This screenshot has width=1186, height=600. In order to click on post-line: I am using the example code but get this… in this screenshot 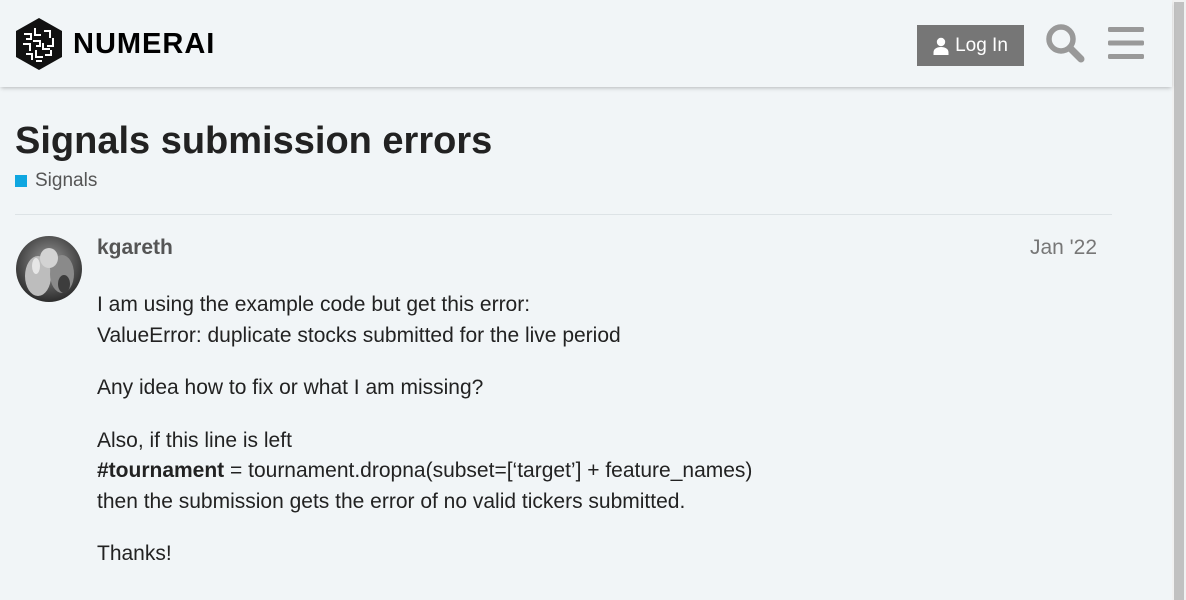, I will do `click(314, 304)`.